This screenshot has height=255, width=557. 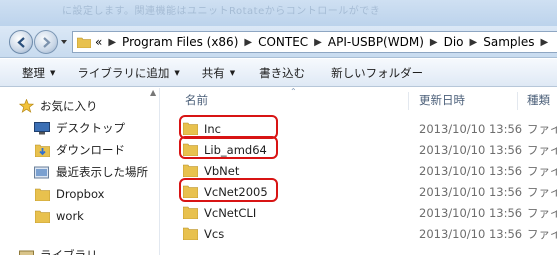 I want to click on column-header-date: 更新日時, so click(x=442, y=100).